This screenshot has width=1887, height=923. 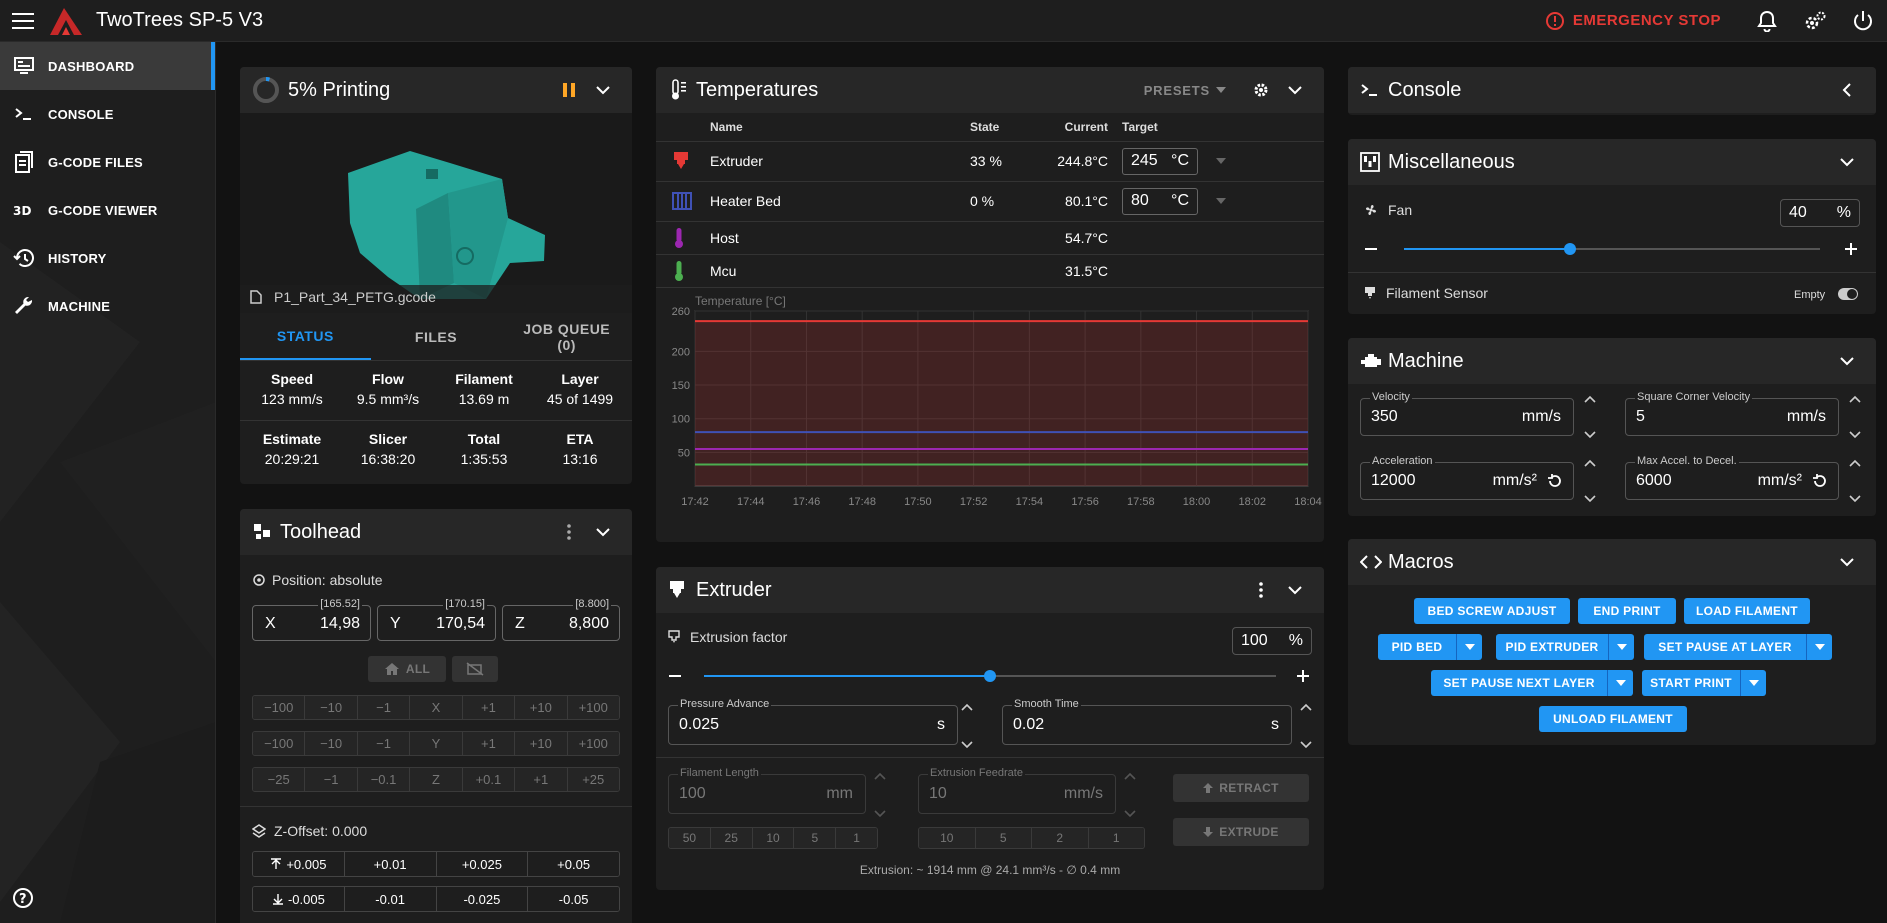 What do you see at coordinates (1116, 838) in the screenshot?
I see `feedrate-preset-button: 1` at bounding box center [1116, 838].